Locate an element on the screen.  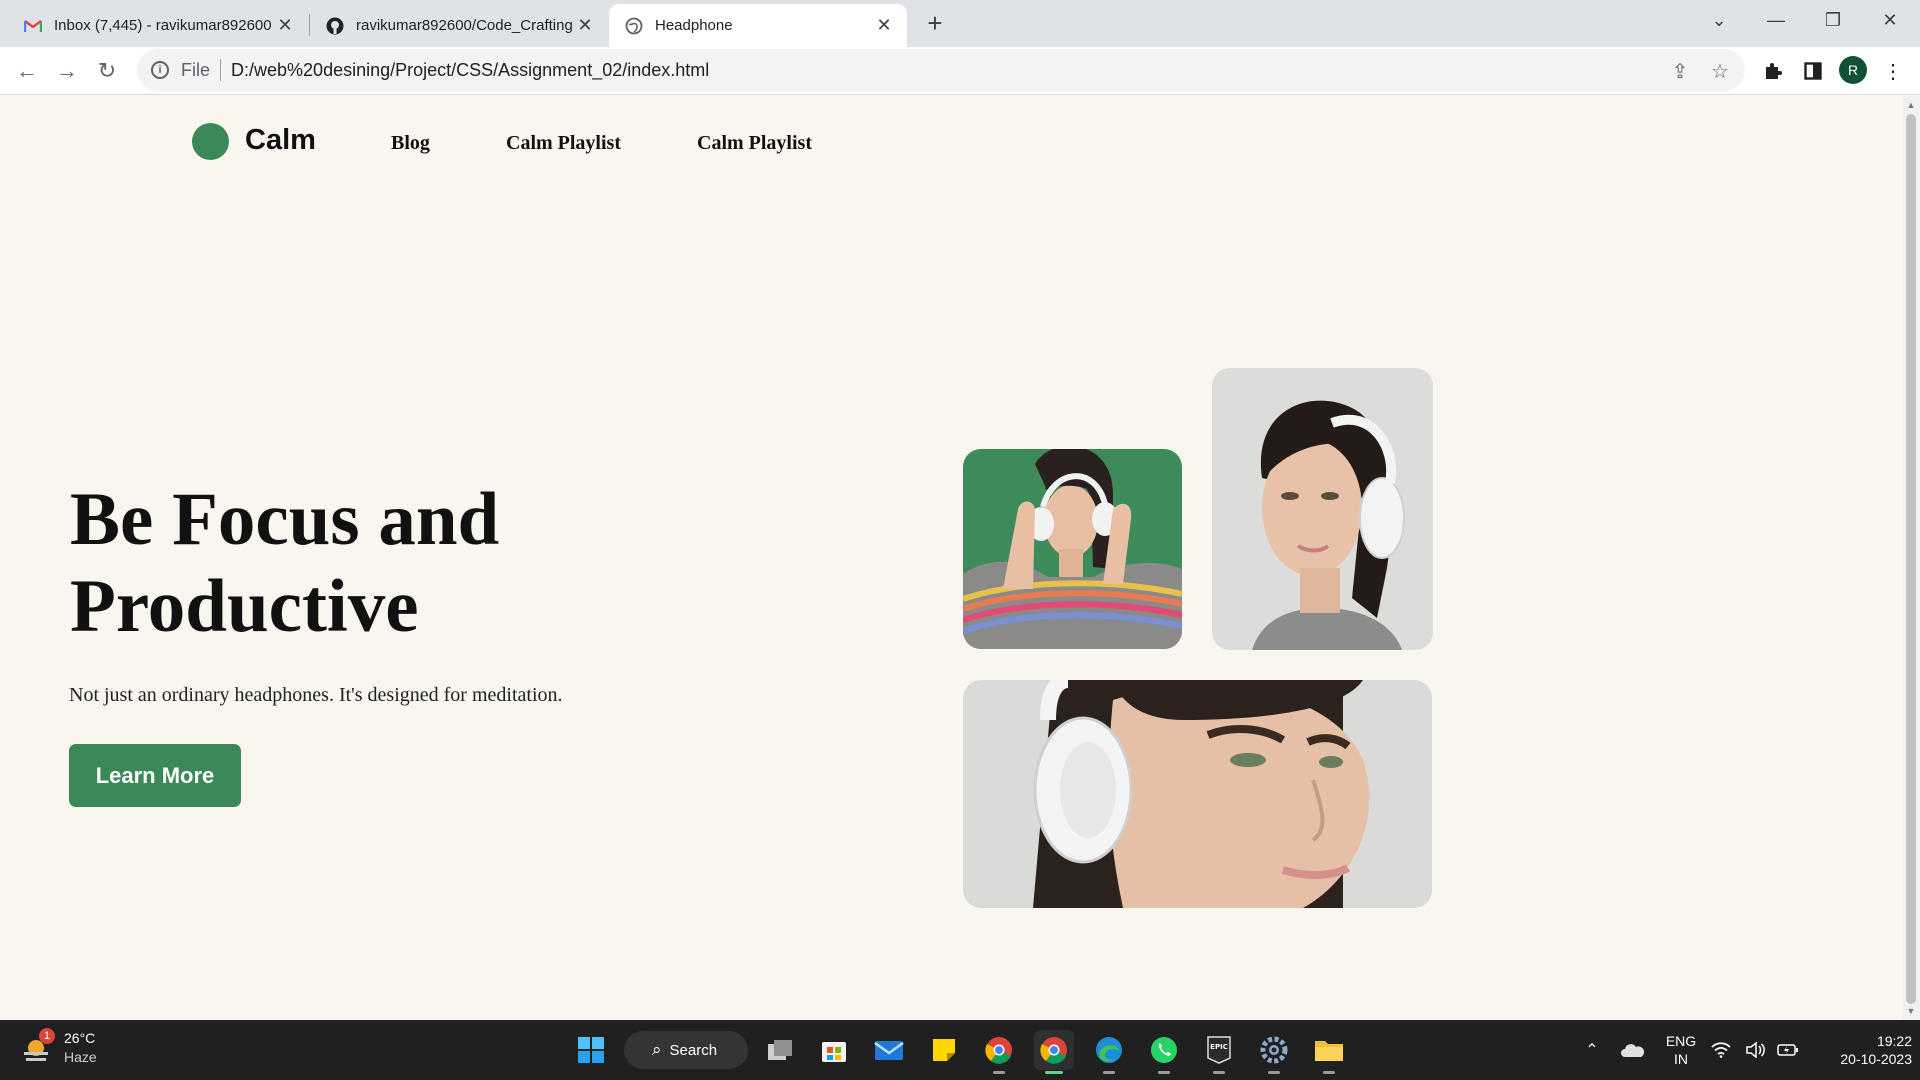
tab-headphone: Headphone ✕ is located at coordinates (758, 25).